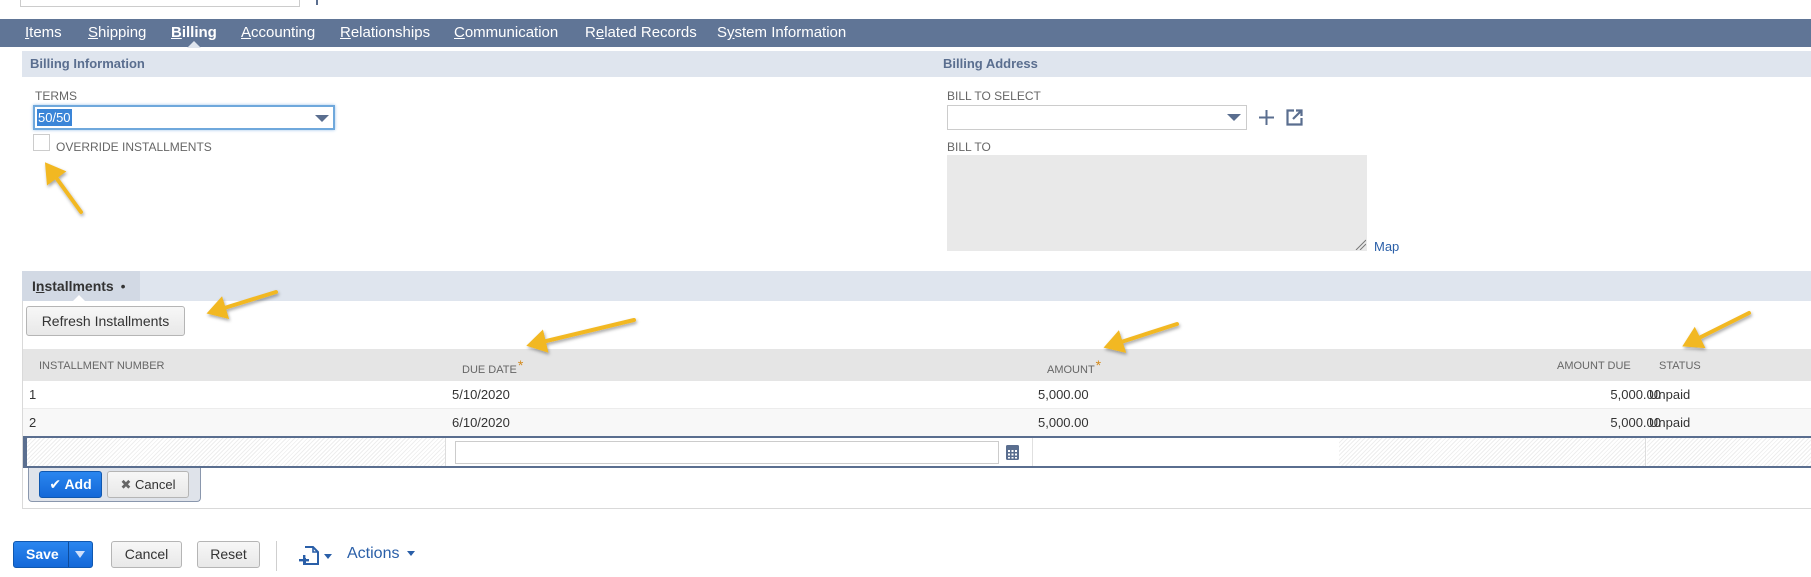  What do you see at coordinates (41, 142) in the screenshot?
I see `override-installments-checkbox` at bounding box center [41, 142].